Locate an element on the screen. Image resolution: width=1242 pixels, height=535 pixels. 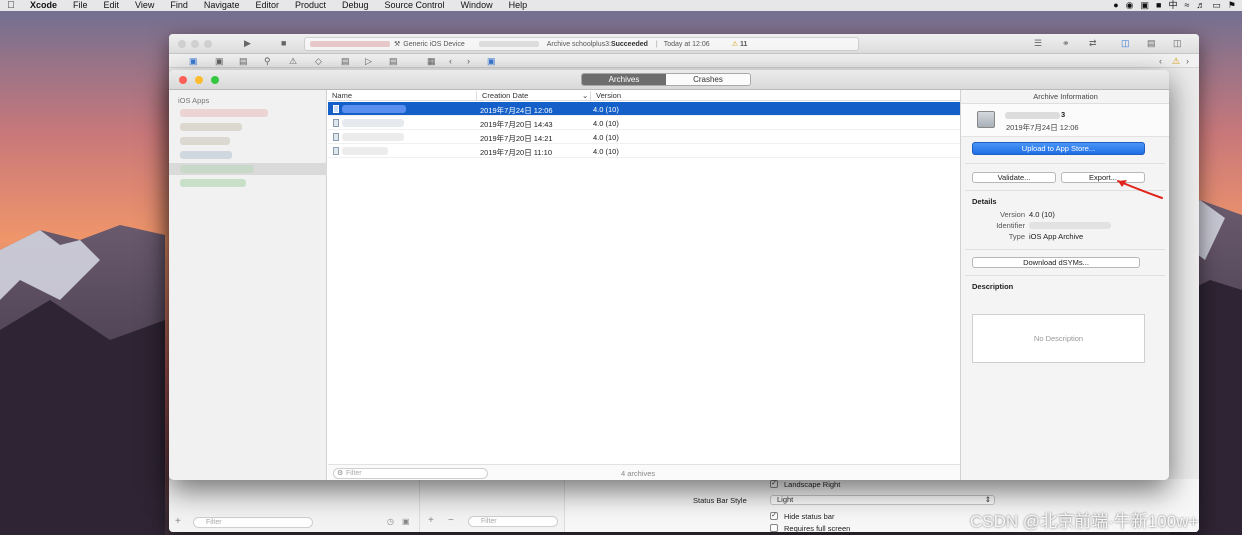
status-bar-style-popup: Light ⇕ is located at coordinates (882, 500).